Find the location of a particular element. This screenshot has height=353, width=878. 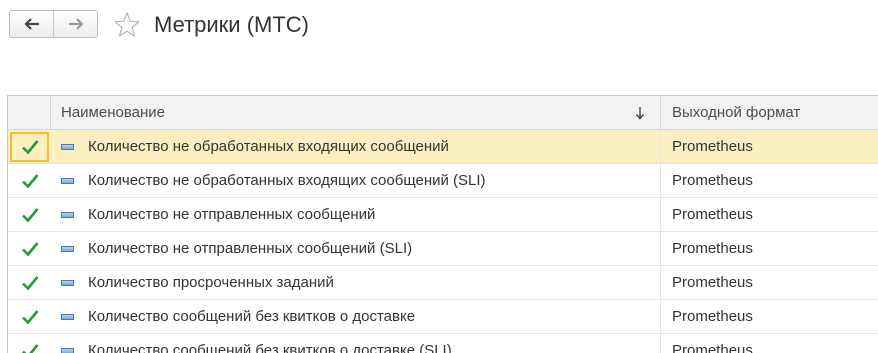

row-name-cell: Количество просроченных заданий is located at coordinates (356, 282).